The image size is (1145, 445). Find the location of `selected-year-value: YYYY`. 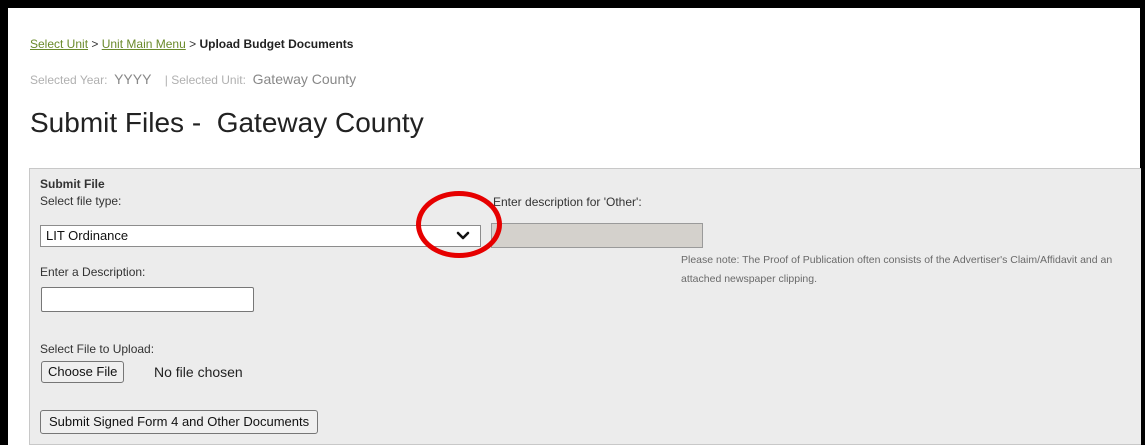

selected-year-value: YYYY is located at coordinates (133, 79).